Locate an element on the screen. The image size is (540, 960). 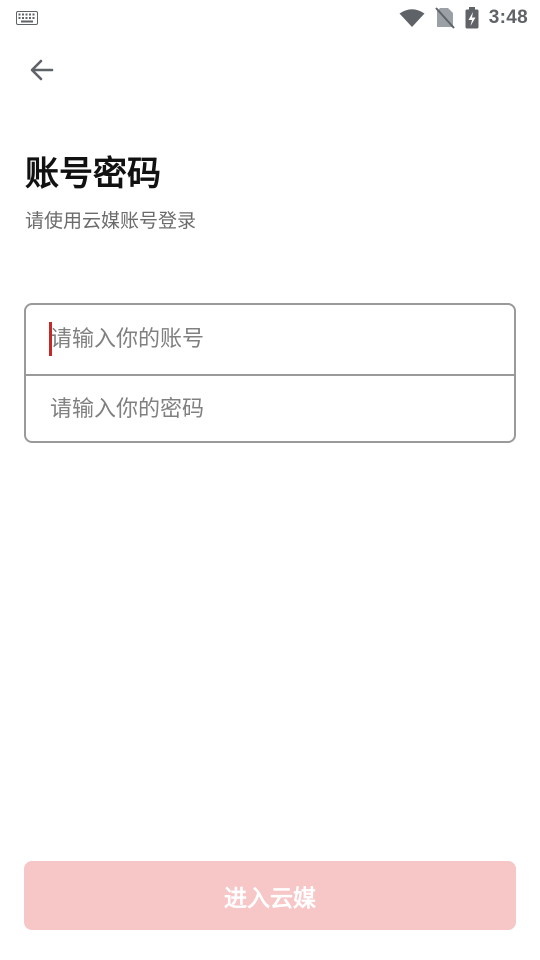
wifi-icon is located at coordinates (412, 18).